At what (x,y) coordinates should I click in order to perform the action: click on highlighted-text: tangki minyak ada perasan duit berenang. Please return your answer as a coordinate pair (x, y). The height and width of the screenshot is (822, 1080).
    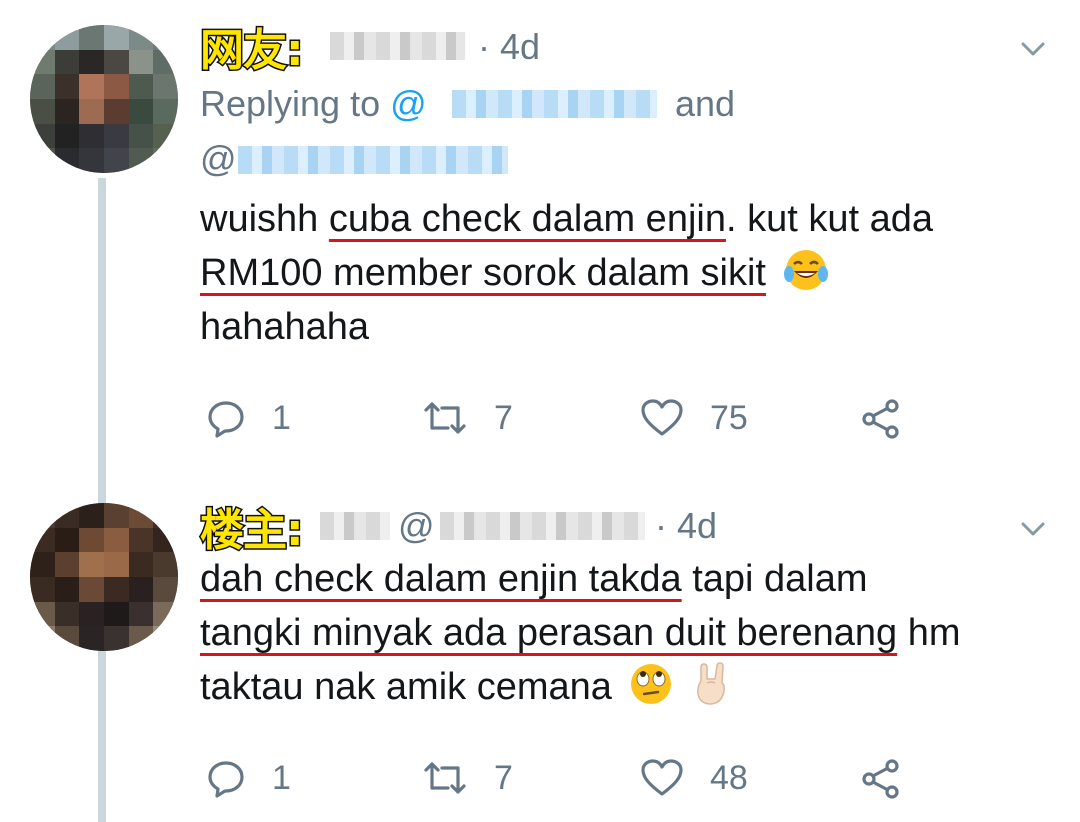
    Looking at the image, I should click on (549, 633).